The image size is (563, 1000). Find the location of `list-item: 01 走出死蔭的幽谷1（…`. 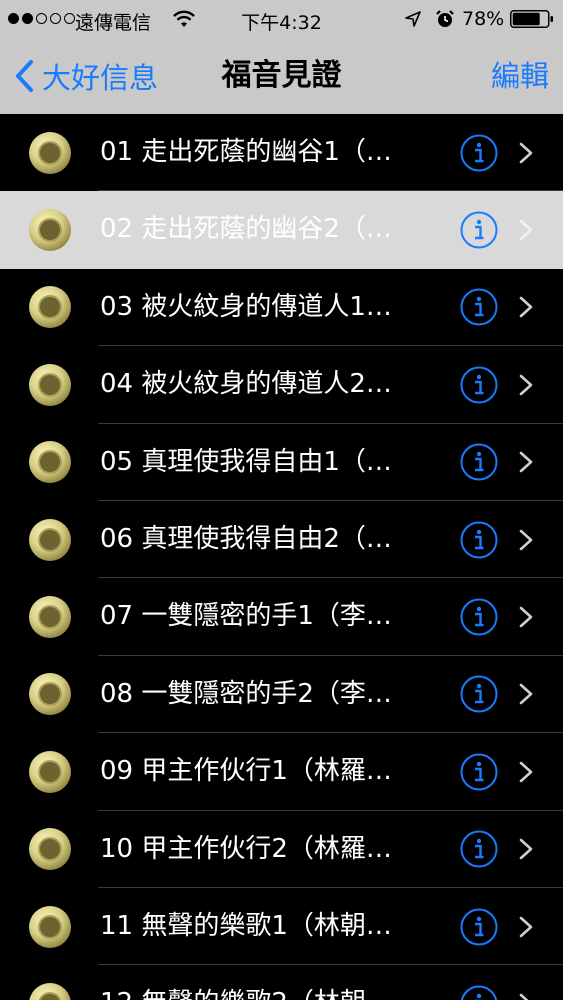

list-item: 01 走出死蔭的幽谷1（… is located at coordinates (281, 153).